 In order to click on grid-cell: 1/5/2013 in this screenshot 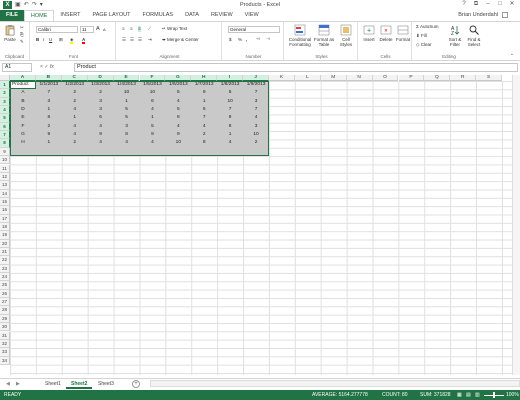, I will do `click(153, 85)`.